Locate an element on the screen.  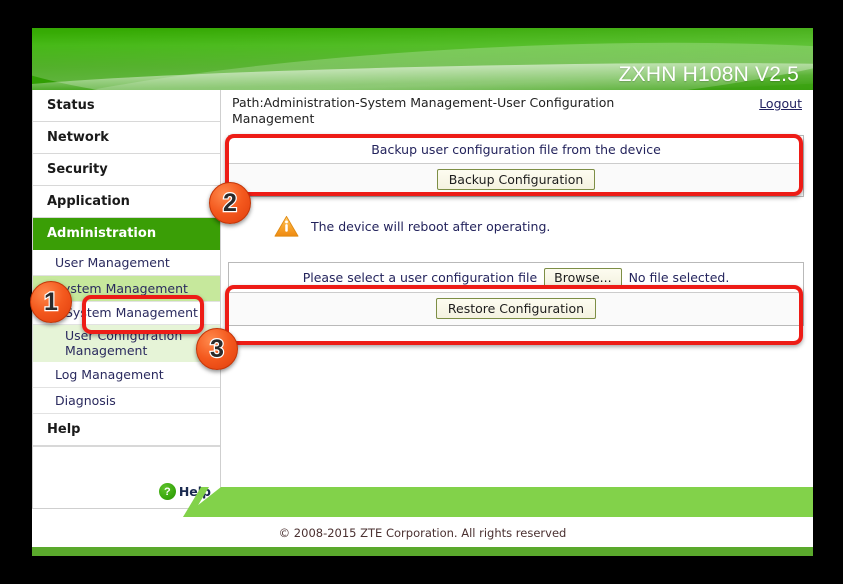
sidebar-item-diagnosis: Diagnosis is located at coordinates (126, 401).